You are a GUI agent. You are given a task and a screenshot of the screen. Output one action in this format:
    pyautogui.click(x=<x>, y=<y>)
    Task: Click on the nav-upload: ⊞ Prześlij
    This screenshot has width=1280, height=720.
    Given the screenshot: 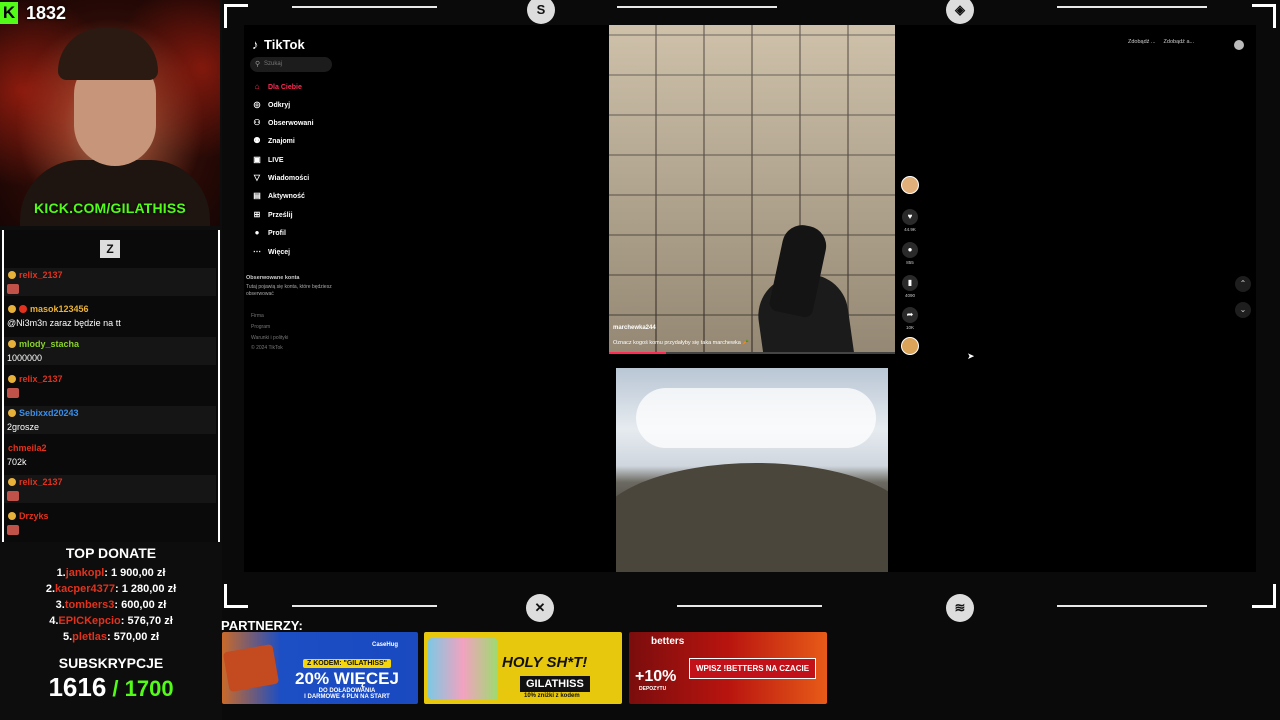 What is the action you would take?
    pyautogui.click(x=272, y=216)
    